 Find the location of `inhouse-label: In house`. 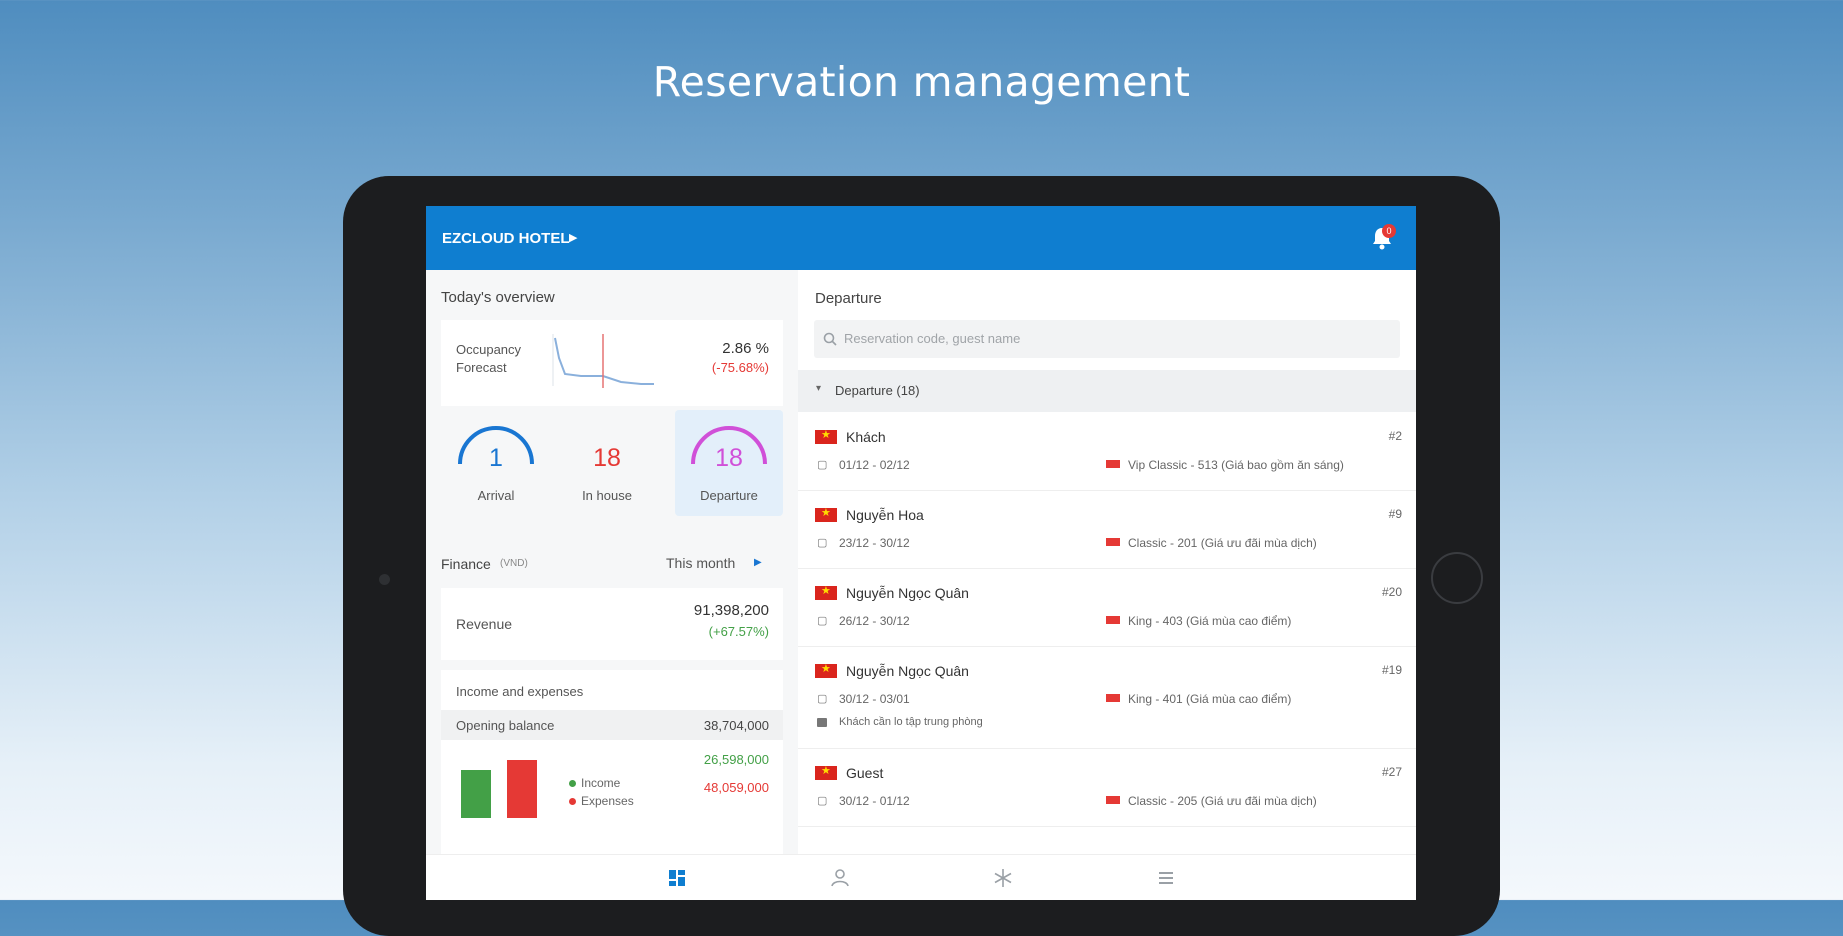

inhouse-label: In house is located at coordinates (607, 495).